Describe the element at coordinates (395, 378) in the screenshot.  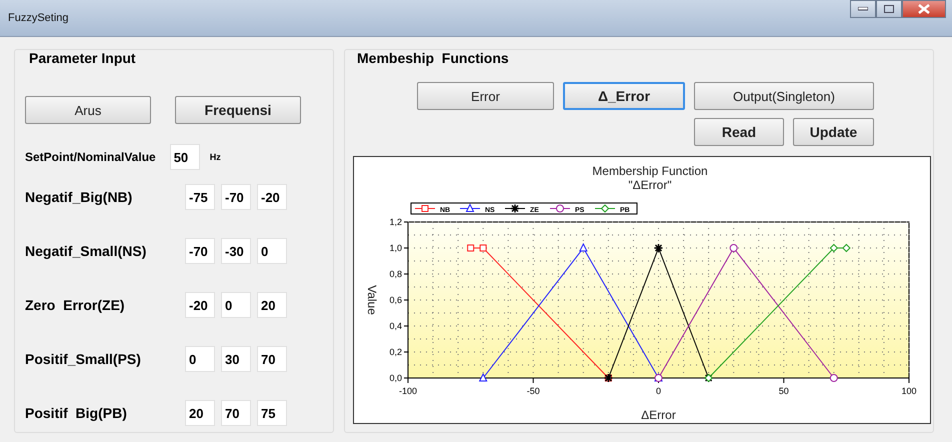
I see `y-tick-label: 0,0` at that location.